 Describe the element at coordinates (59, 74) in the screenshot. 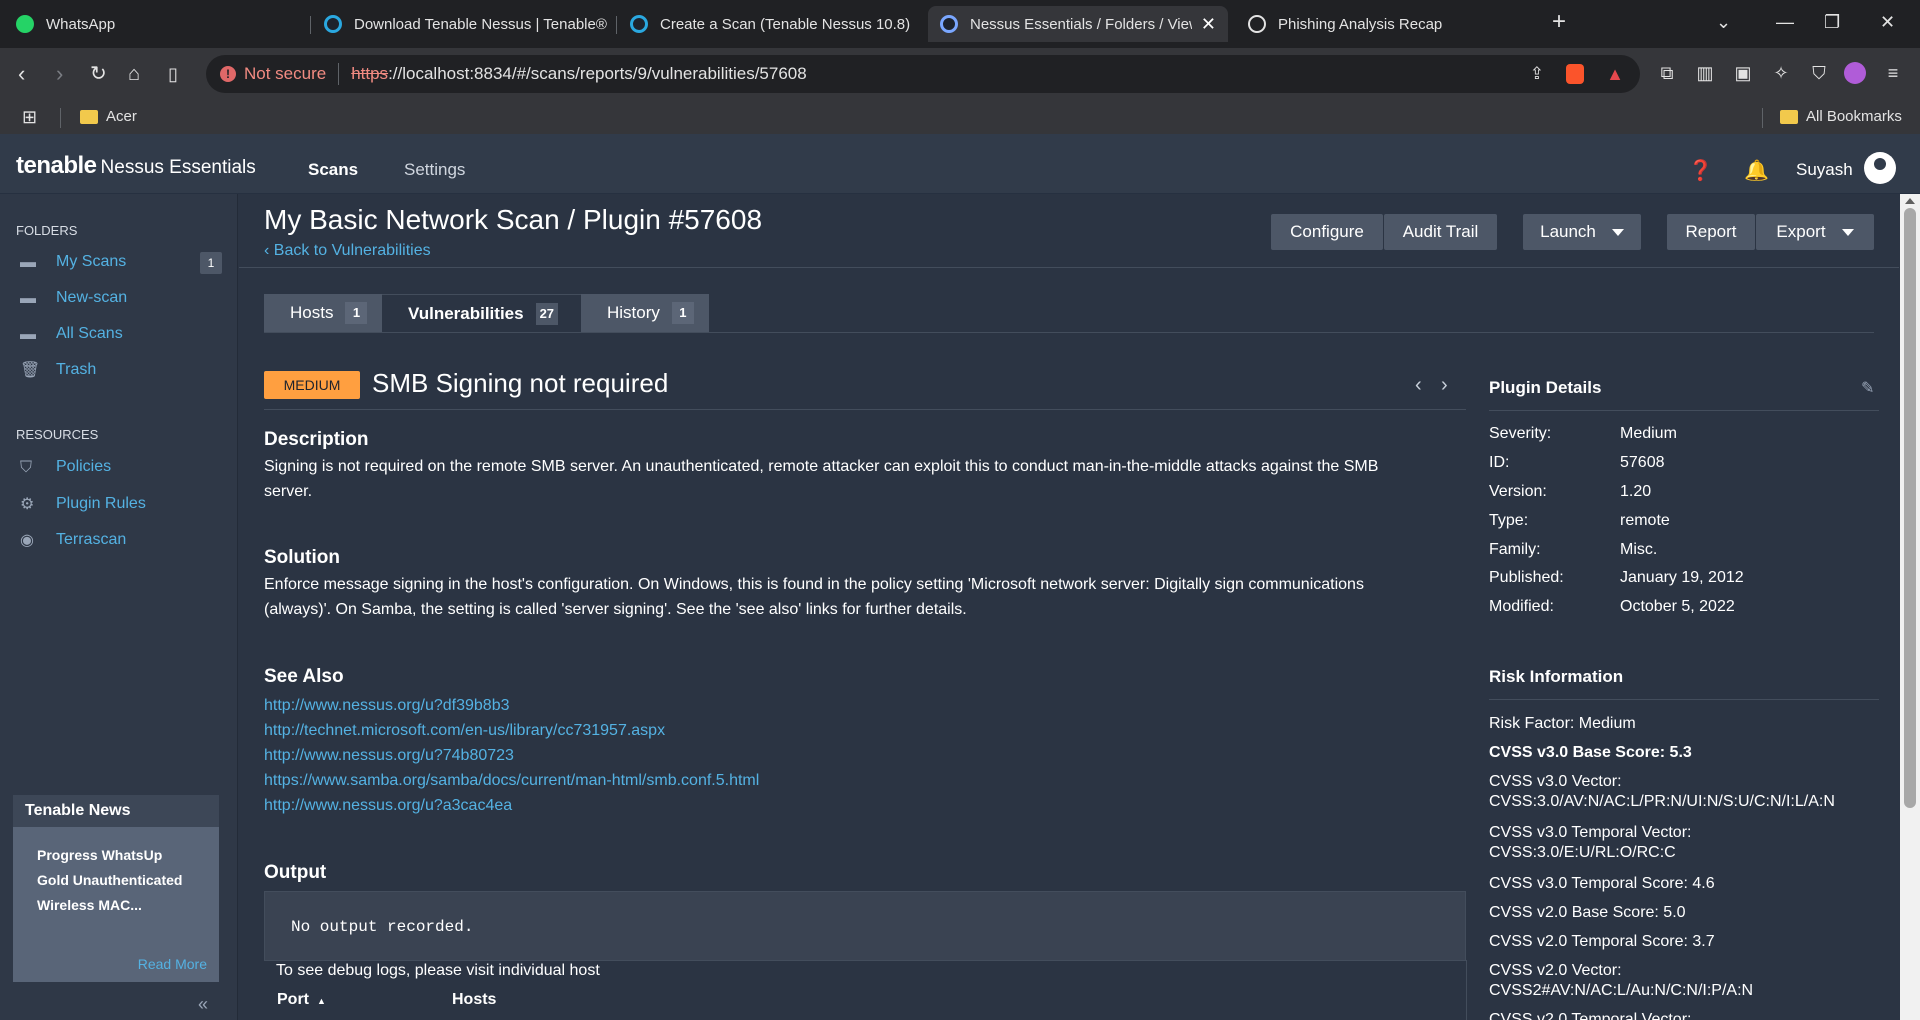

I see `forward-icon: ›` at that location.